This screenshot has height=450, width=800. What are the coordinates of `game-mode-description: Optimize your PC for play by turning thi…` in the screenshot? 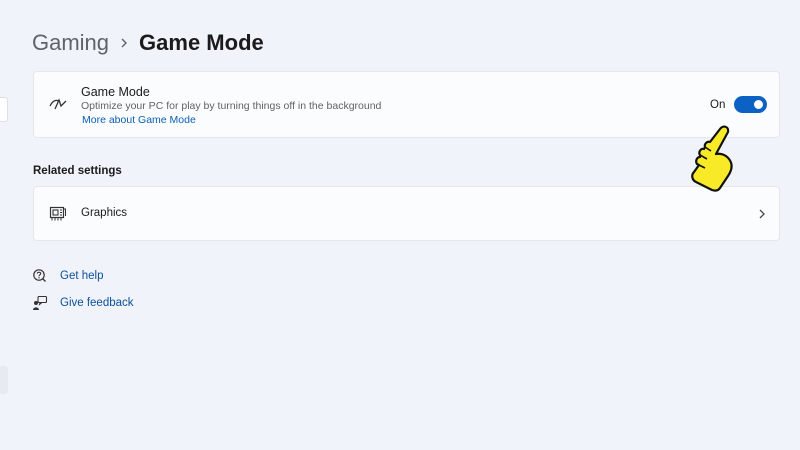 It's located at (231, 106).